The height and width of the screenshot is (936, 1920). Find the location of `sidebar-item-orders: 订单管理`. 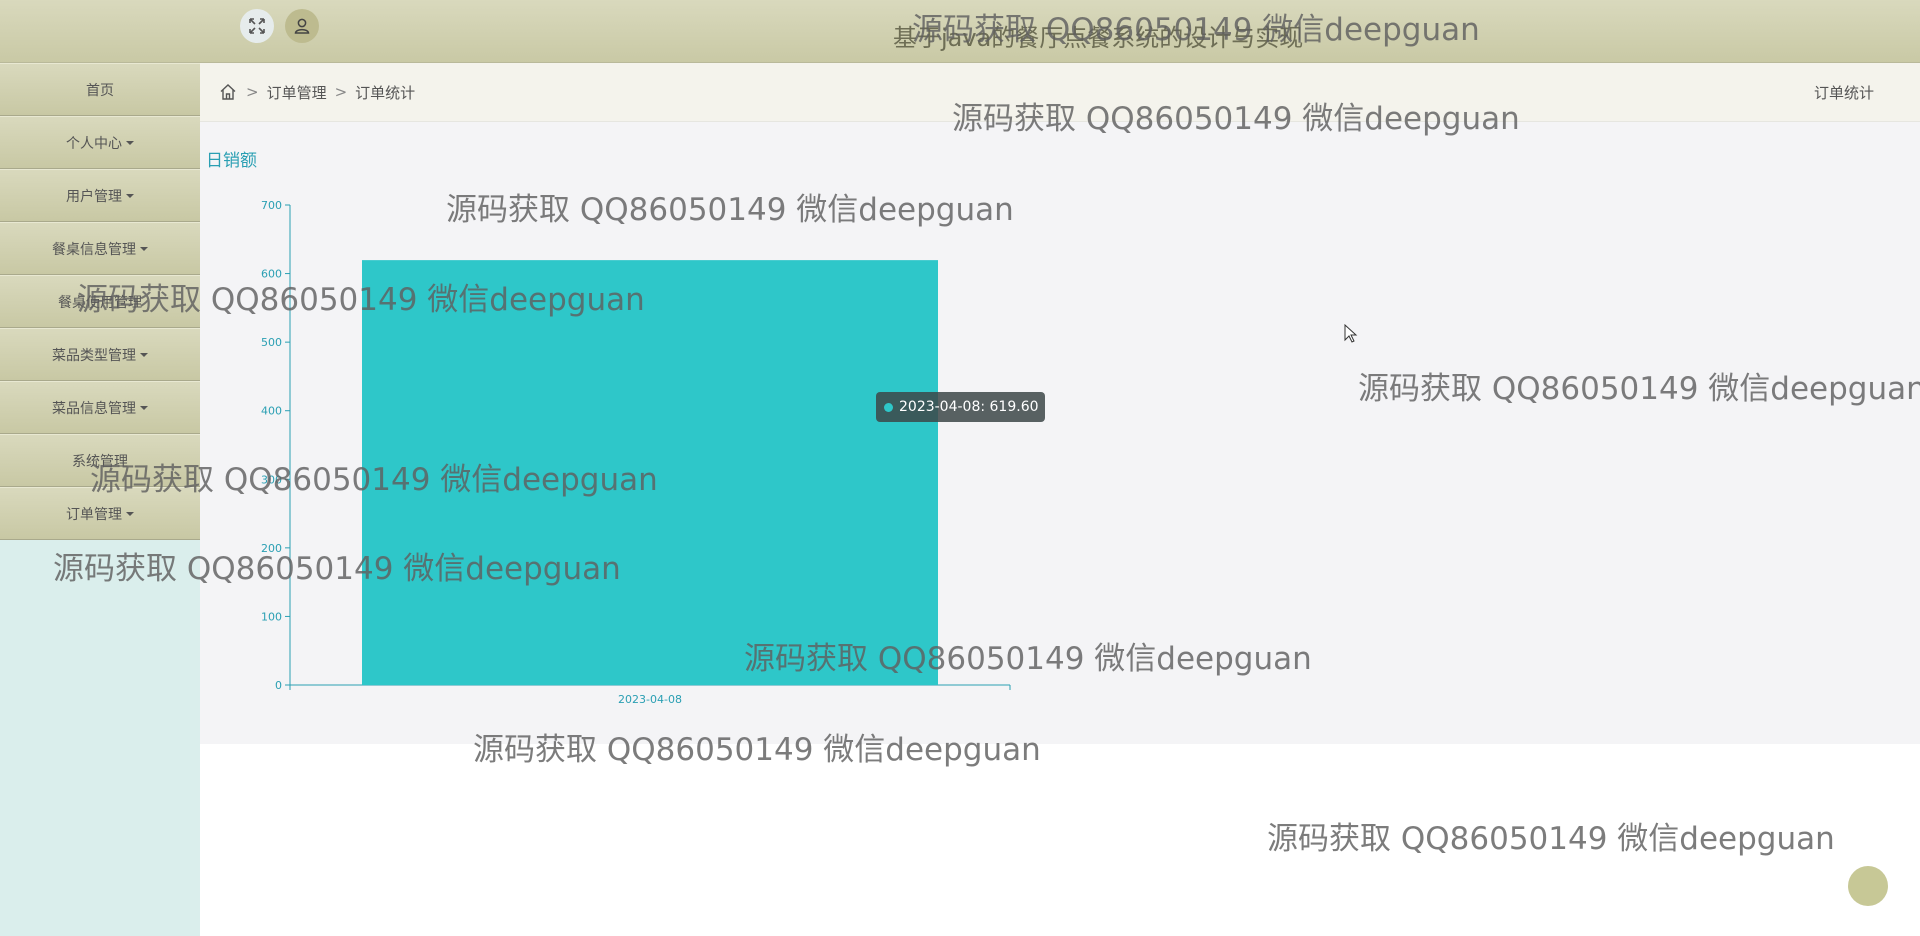

sidebar-item-orders: 订单管理 is located at coordinates (100, 513).